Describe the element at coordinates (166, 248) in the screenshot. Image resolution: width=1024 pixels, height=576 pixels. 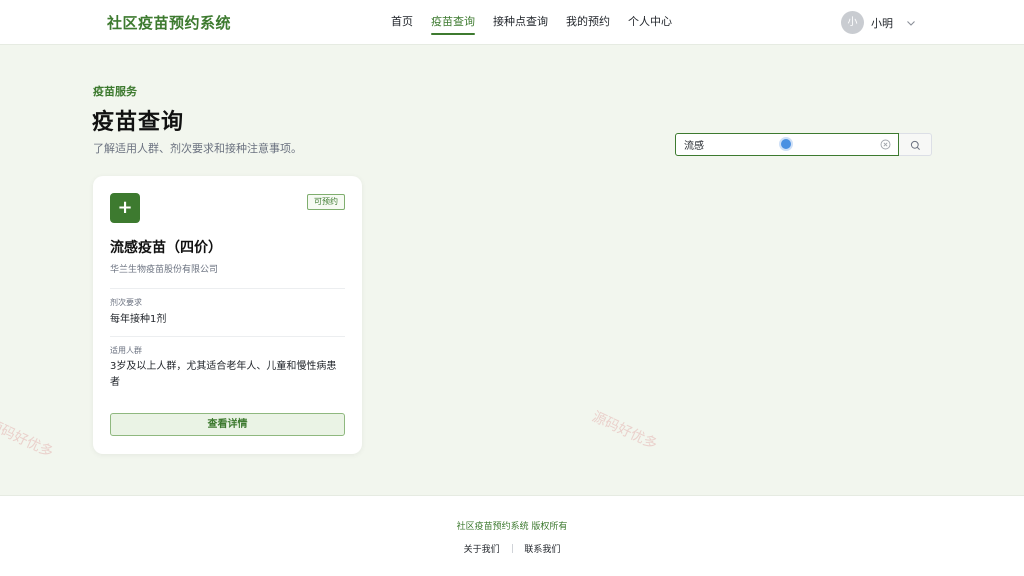
I see `vaccine-name: 流感疫苗（四价）` at that location.